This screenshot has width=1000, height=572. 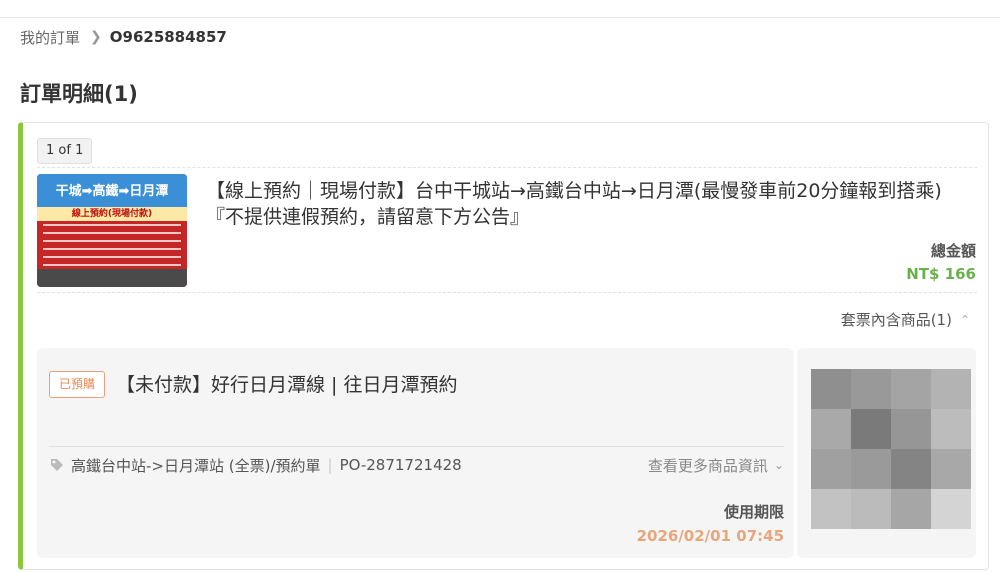 I want to click on ticket-info-row: 高鐵台中站->日月潭站 (全票)/預約單 | PO-2871721428, so click(x=255, y=465).